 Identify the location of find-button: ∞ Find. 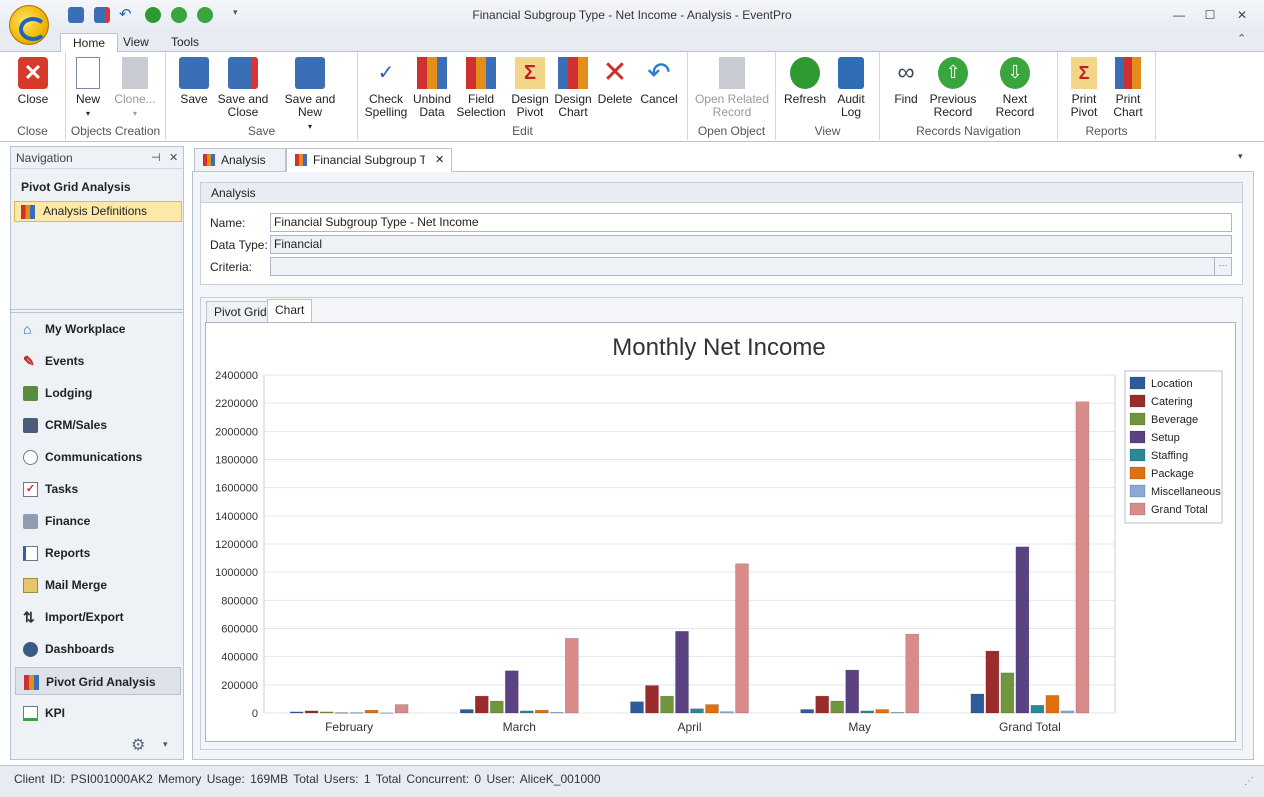
(906, 81).